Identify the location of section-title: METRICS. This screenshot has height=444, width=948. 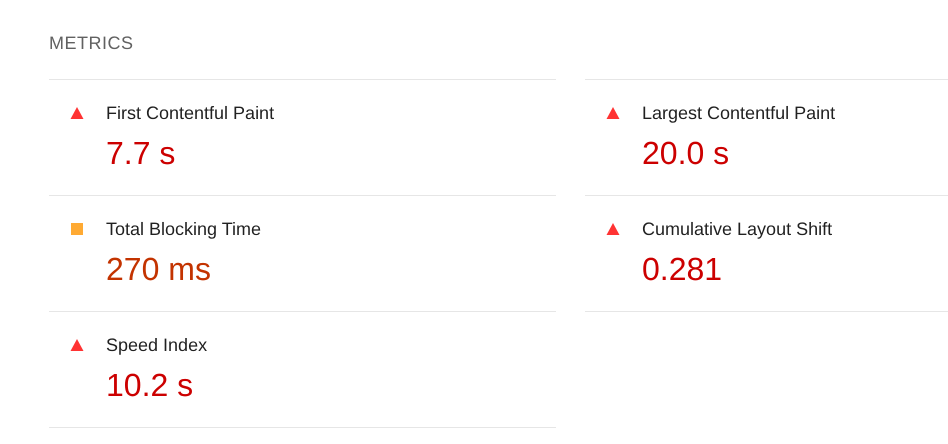
(91, 43).